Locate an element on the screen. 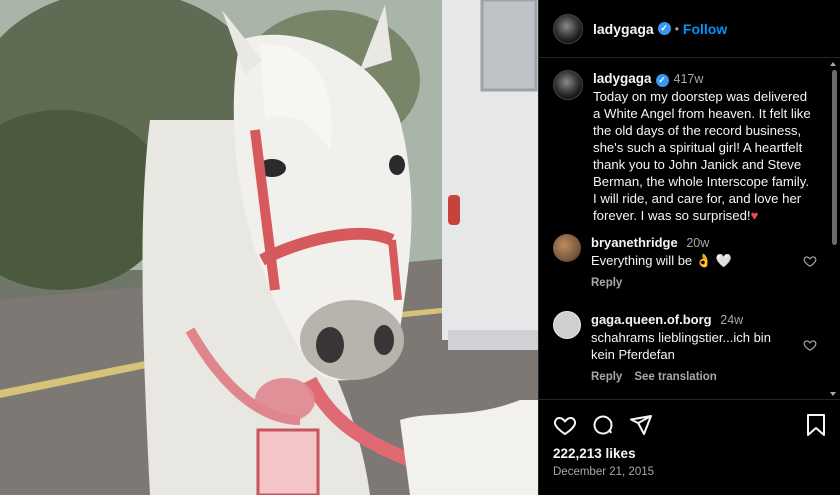 The image size is (840, 495). caption-age: 417w is located at coordinates (689, 79).